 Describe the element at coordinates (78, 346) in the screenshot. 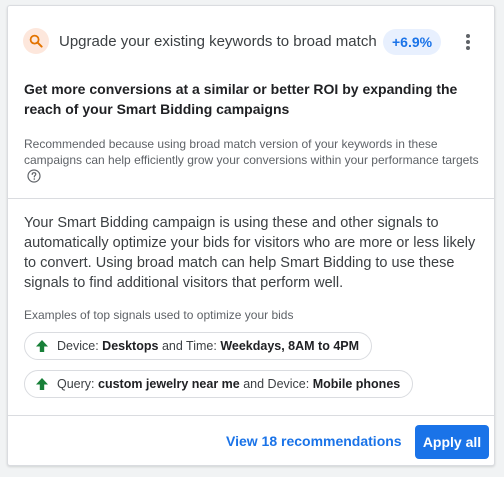

I see `signal-key: Device:` at that location.